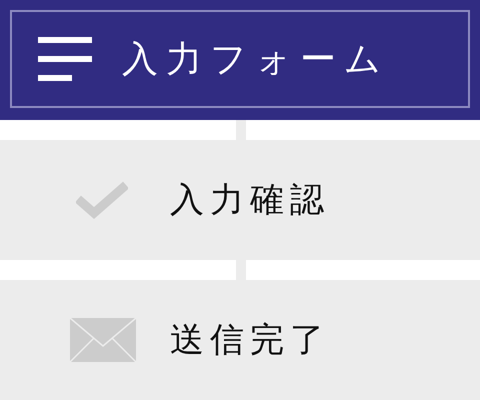 This screenshot has height=400, width=480. Describe the element at coordinates (65, 59) in the screenshot. I see `menu-icon` at that location.